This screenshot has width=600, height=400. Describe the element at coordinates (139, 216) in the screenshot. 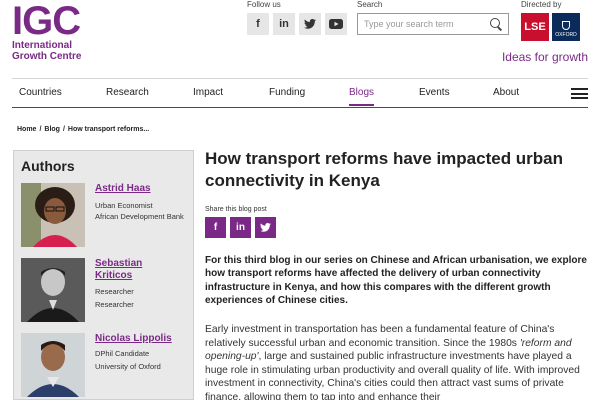

I see `author-org: African Development Bank` at that location.